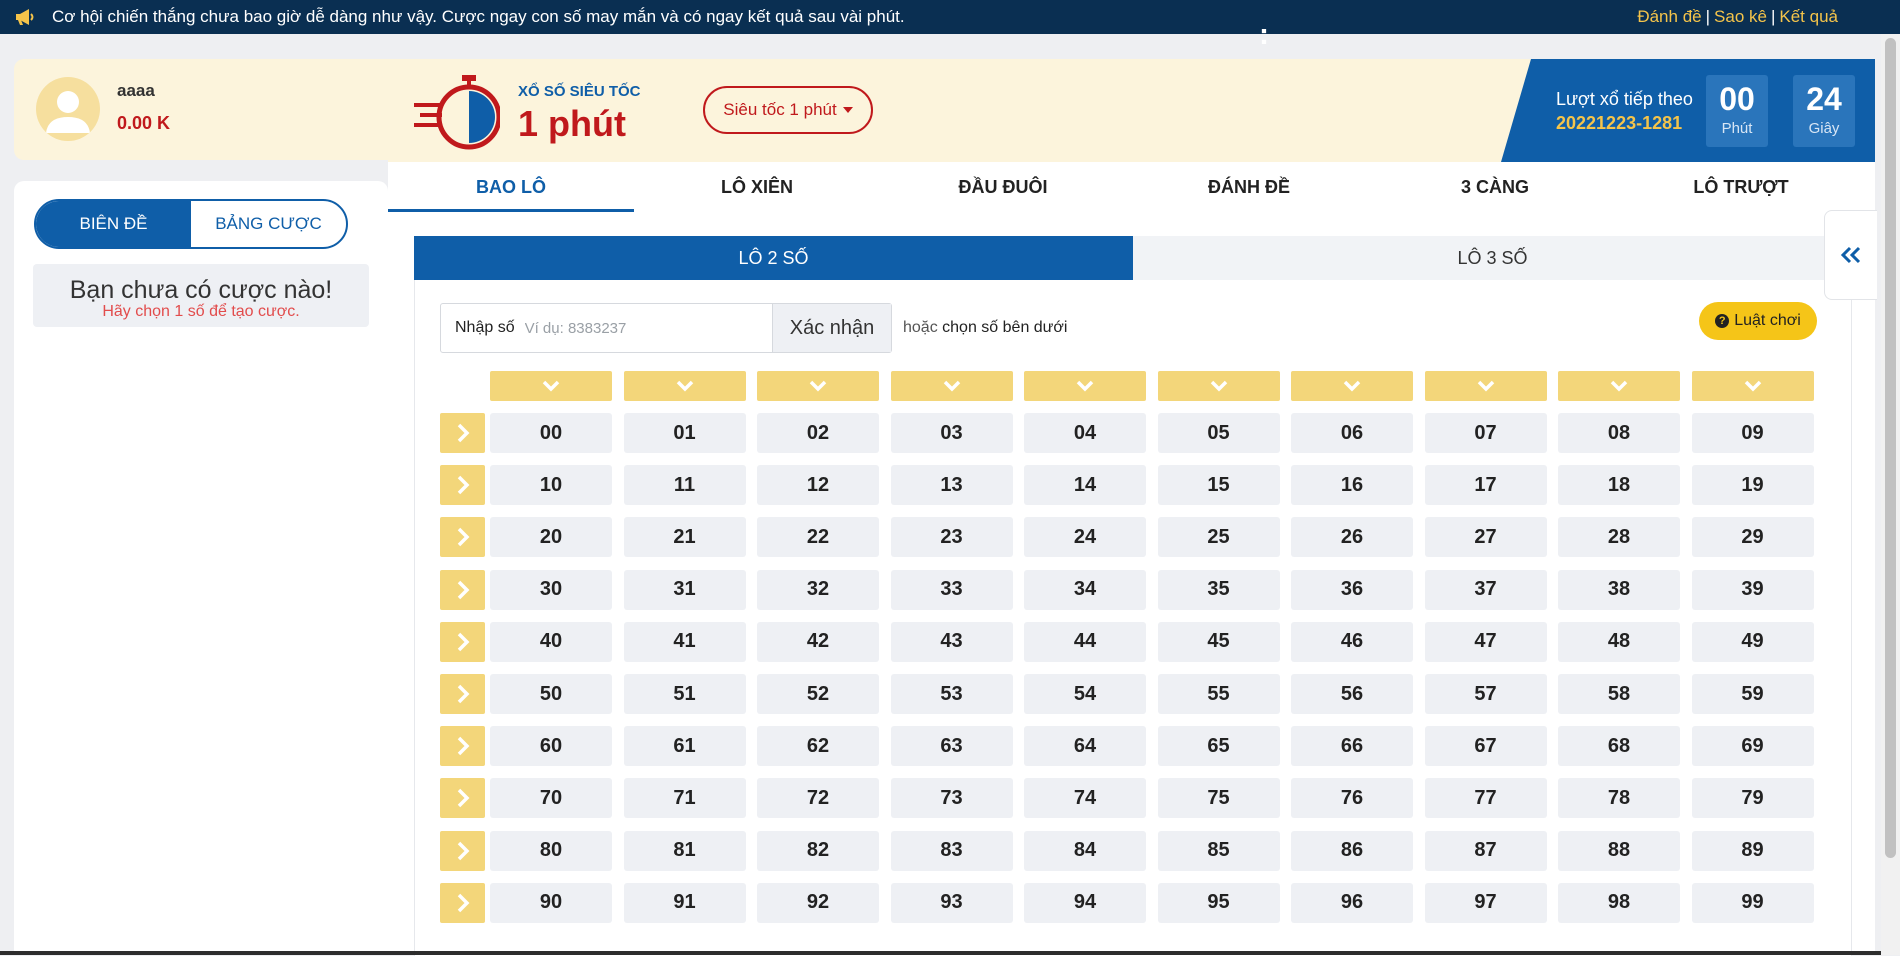  Describe the element at coordinates (551, 537) in the screenshot. I see `number-cell: 20` at that location.